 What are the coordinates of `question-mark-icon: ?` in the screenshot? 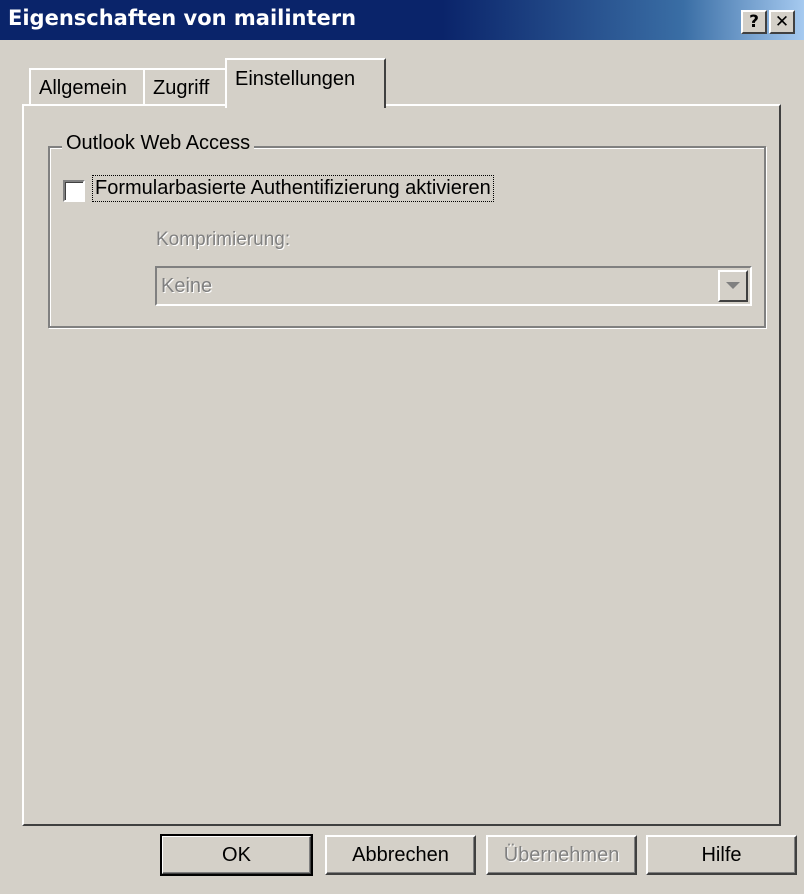 It's located at (754, 21).